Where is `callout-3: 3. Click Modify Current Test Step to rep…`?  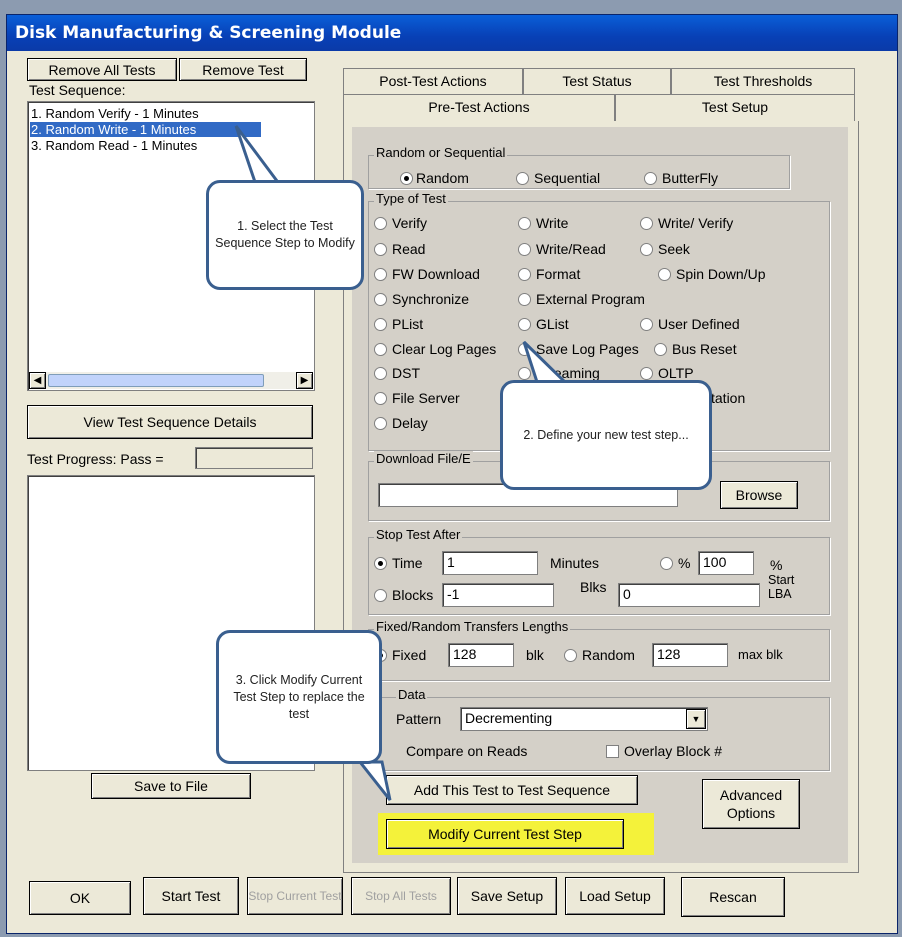
callout-3: 3. Click Modify Current Test Step to rep… is located at coordinates (299, 697).